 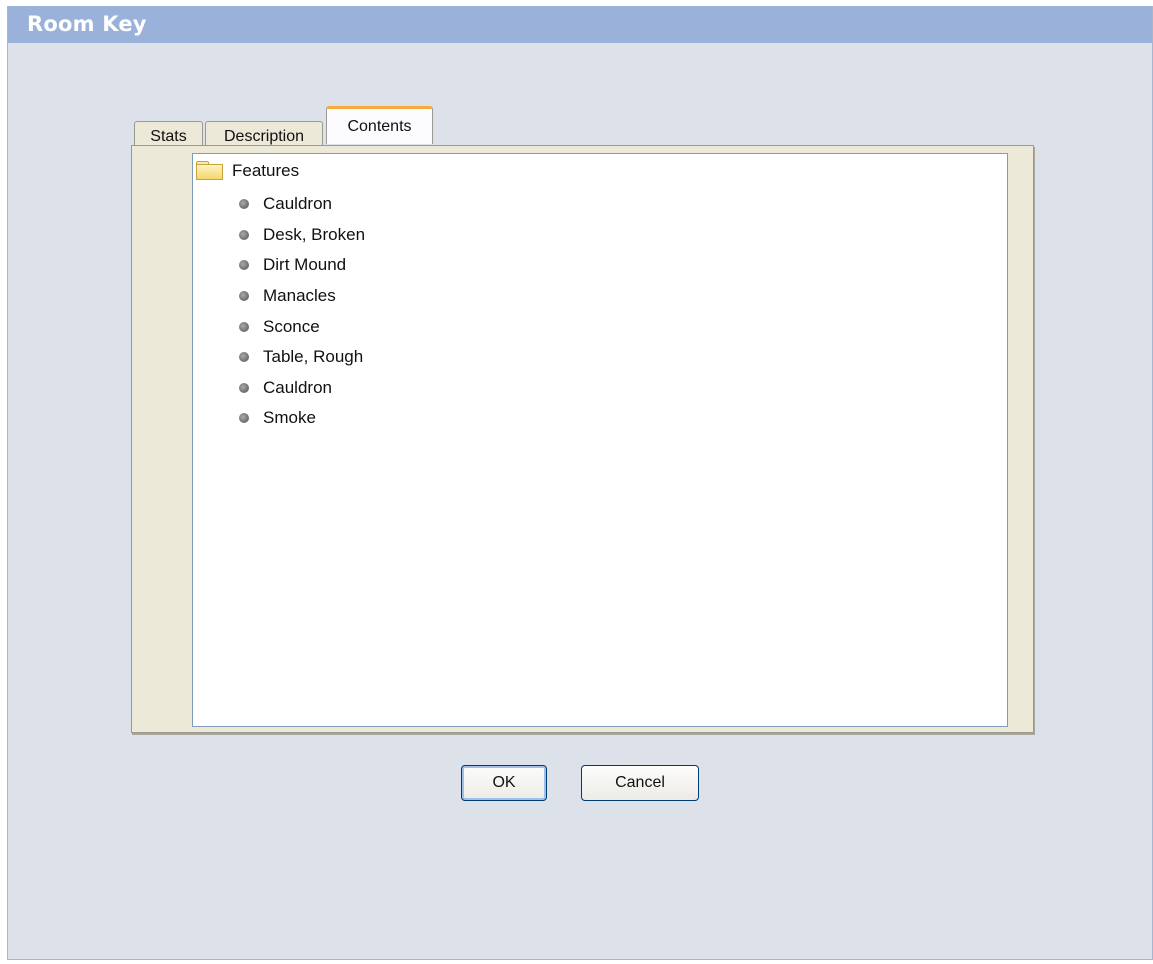 What do you see at coordinates (580, 24) in the screenshot?
I see `title-bar: Room Key` at bounding box center [580, 24].